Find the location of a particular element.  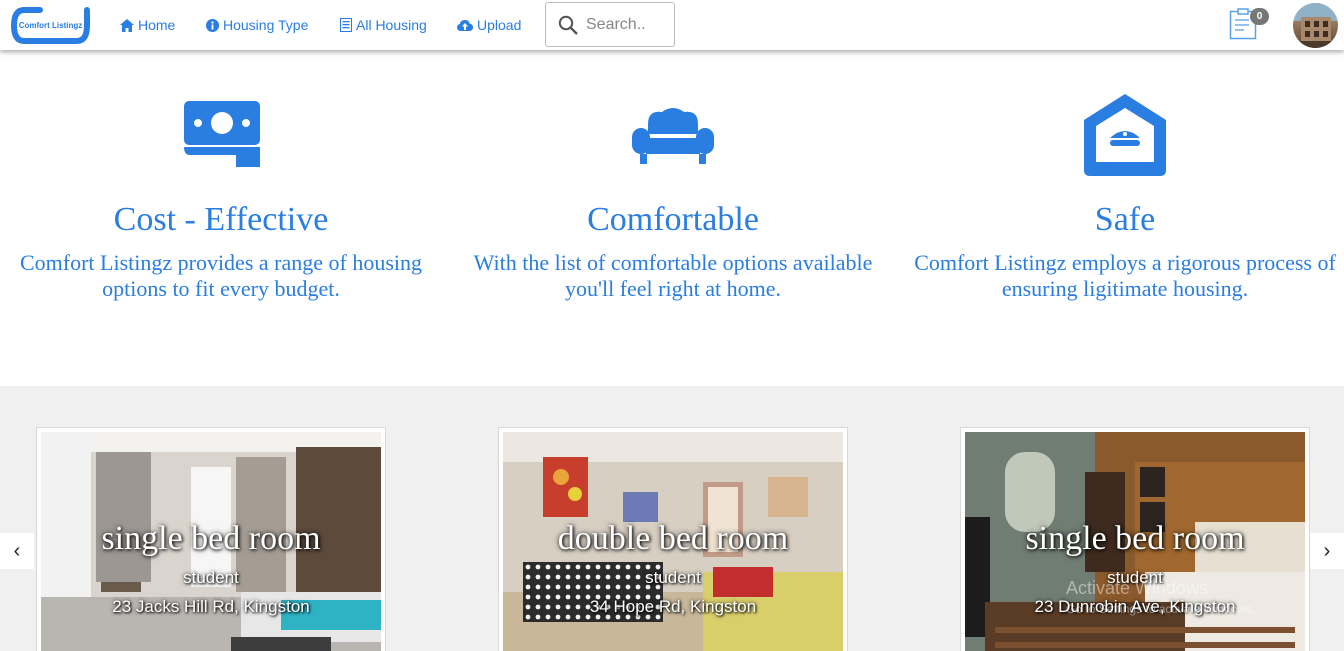

feature-title: Cost - Effective is located at coordinates (221, 219).